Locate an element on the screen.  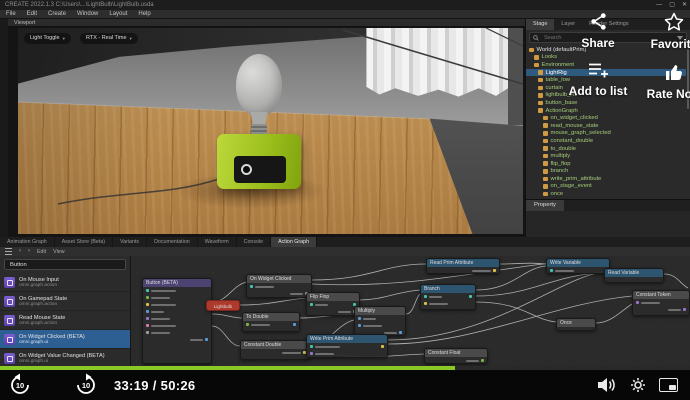
rewind-10-button: 10 is located at coordinates (20, 385).